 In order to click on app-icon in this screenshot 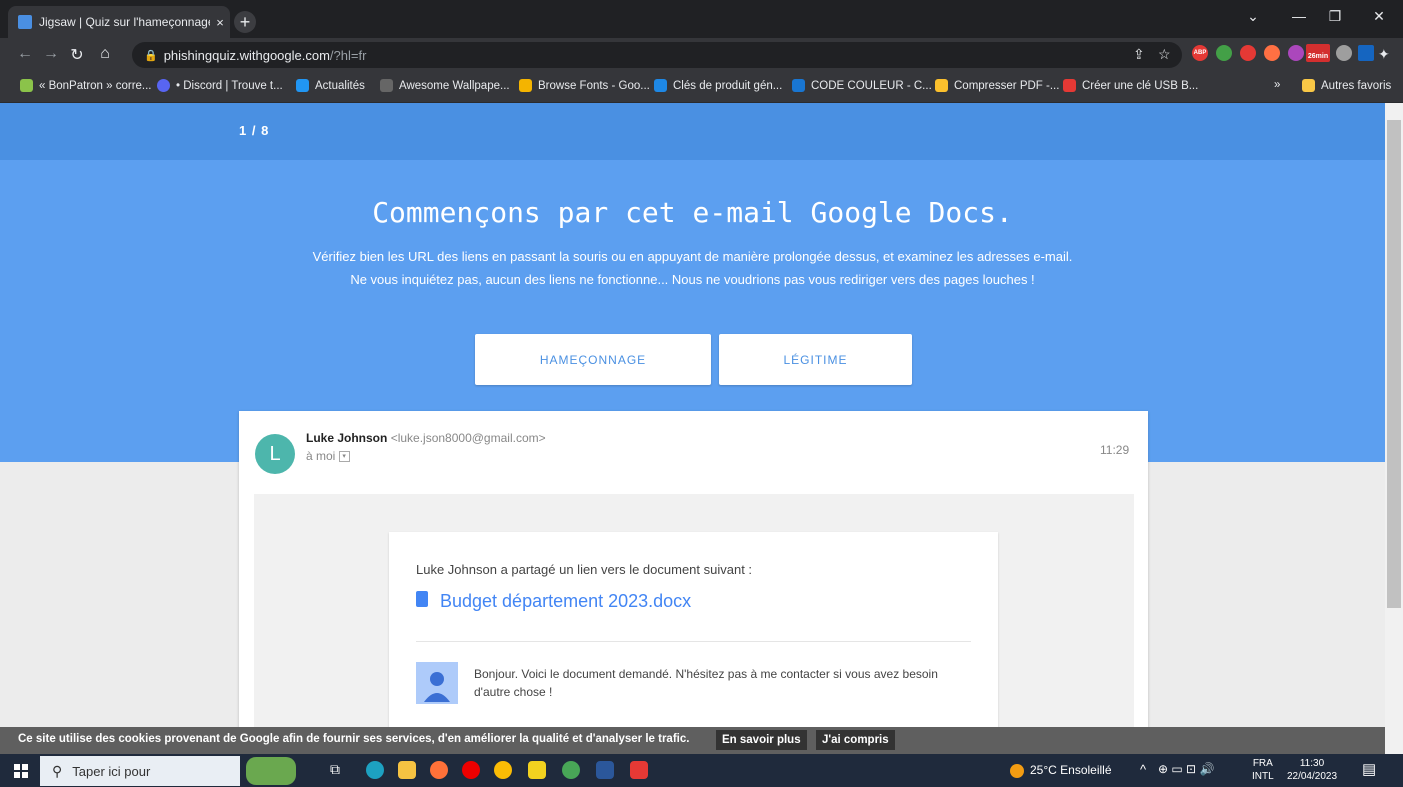, I will do `click(639, 770)`.